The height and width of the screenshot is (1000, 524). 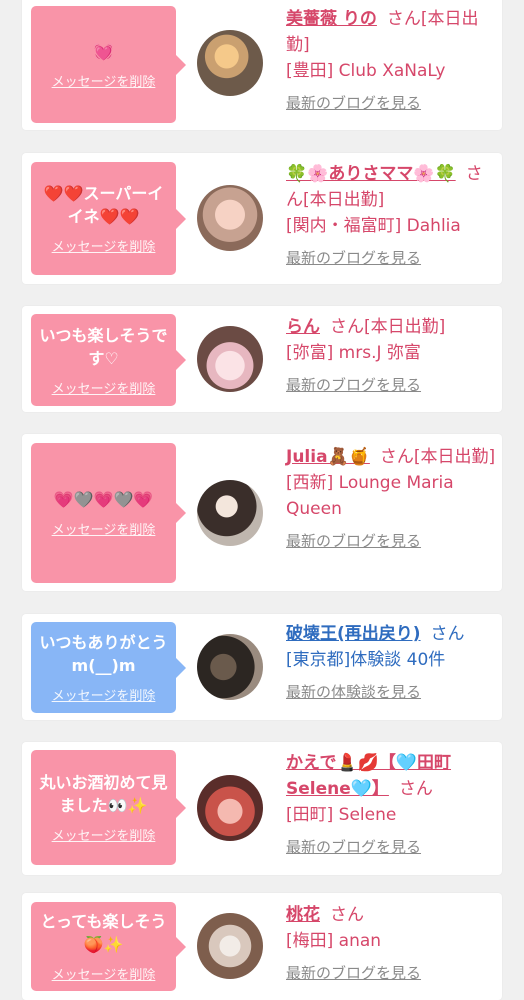 I want to click on shop-label: [弥富] mrs.J 弥富, so click(x=353, y=353).